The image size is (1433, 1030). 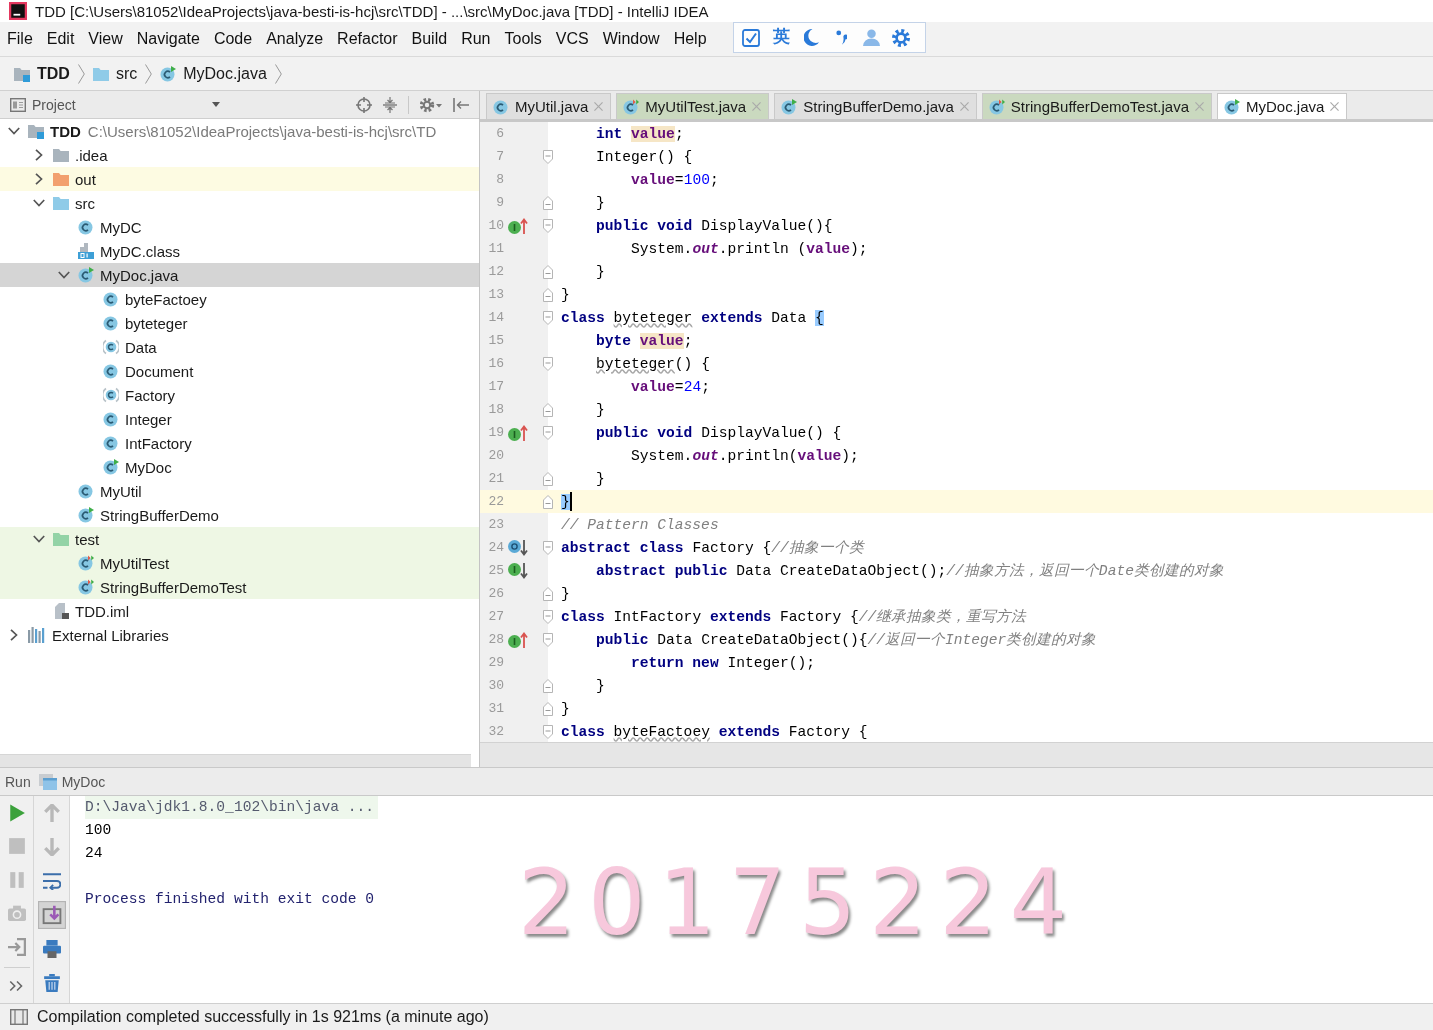 What do you see at coordinates (841, 37) in the screenshot?
I see `punctuation-icon` at bounding box center [841, 37].